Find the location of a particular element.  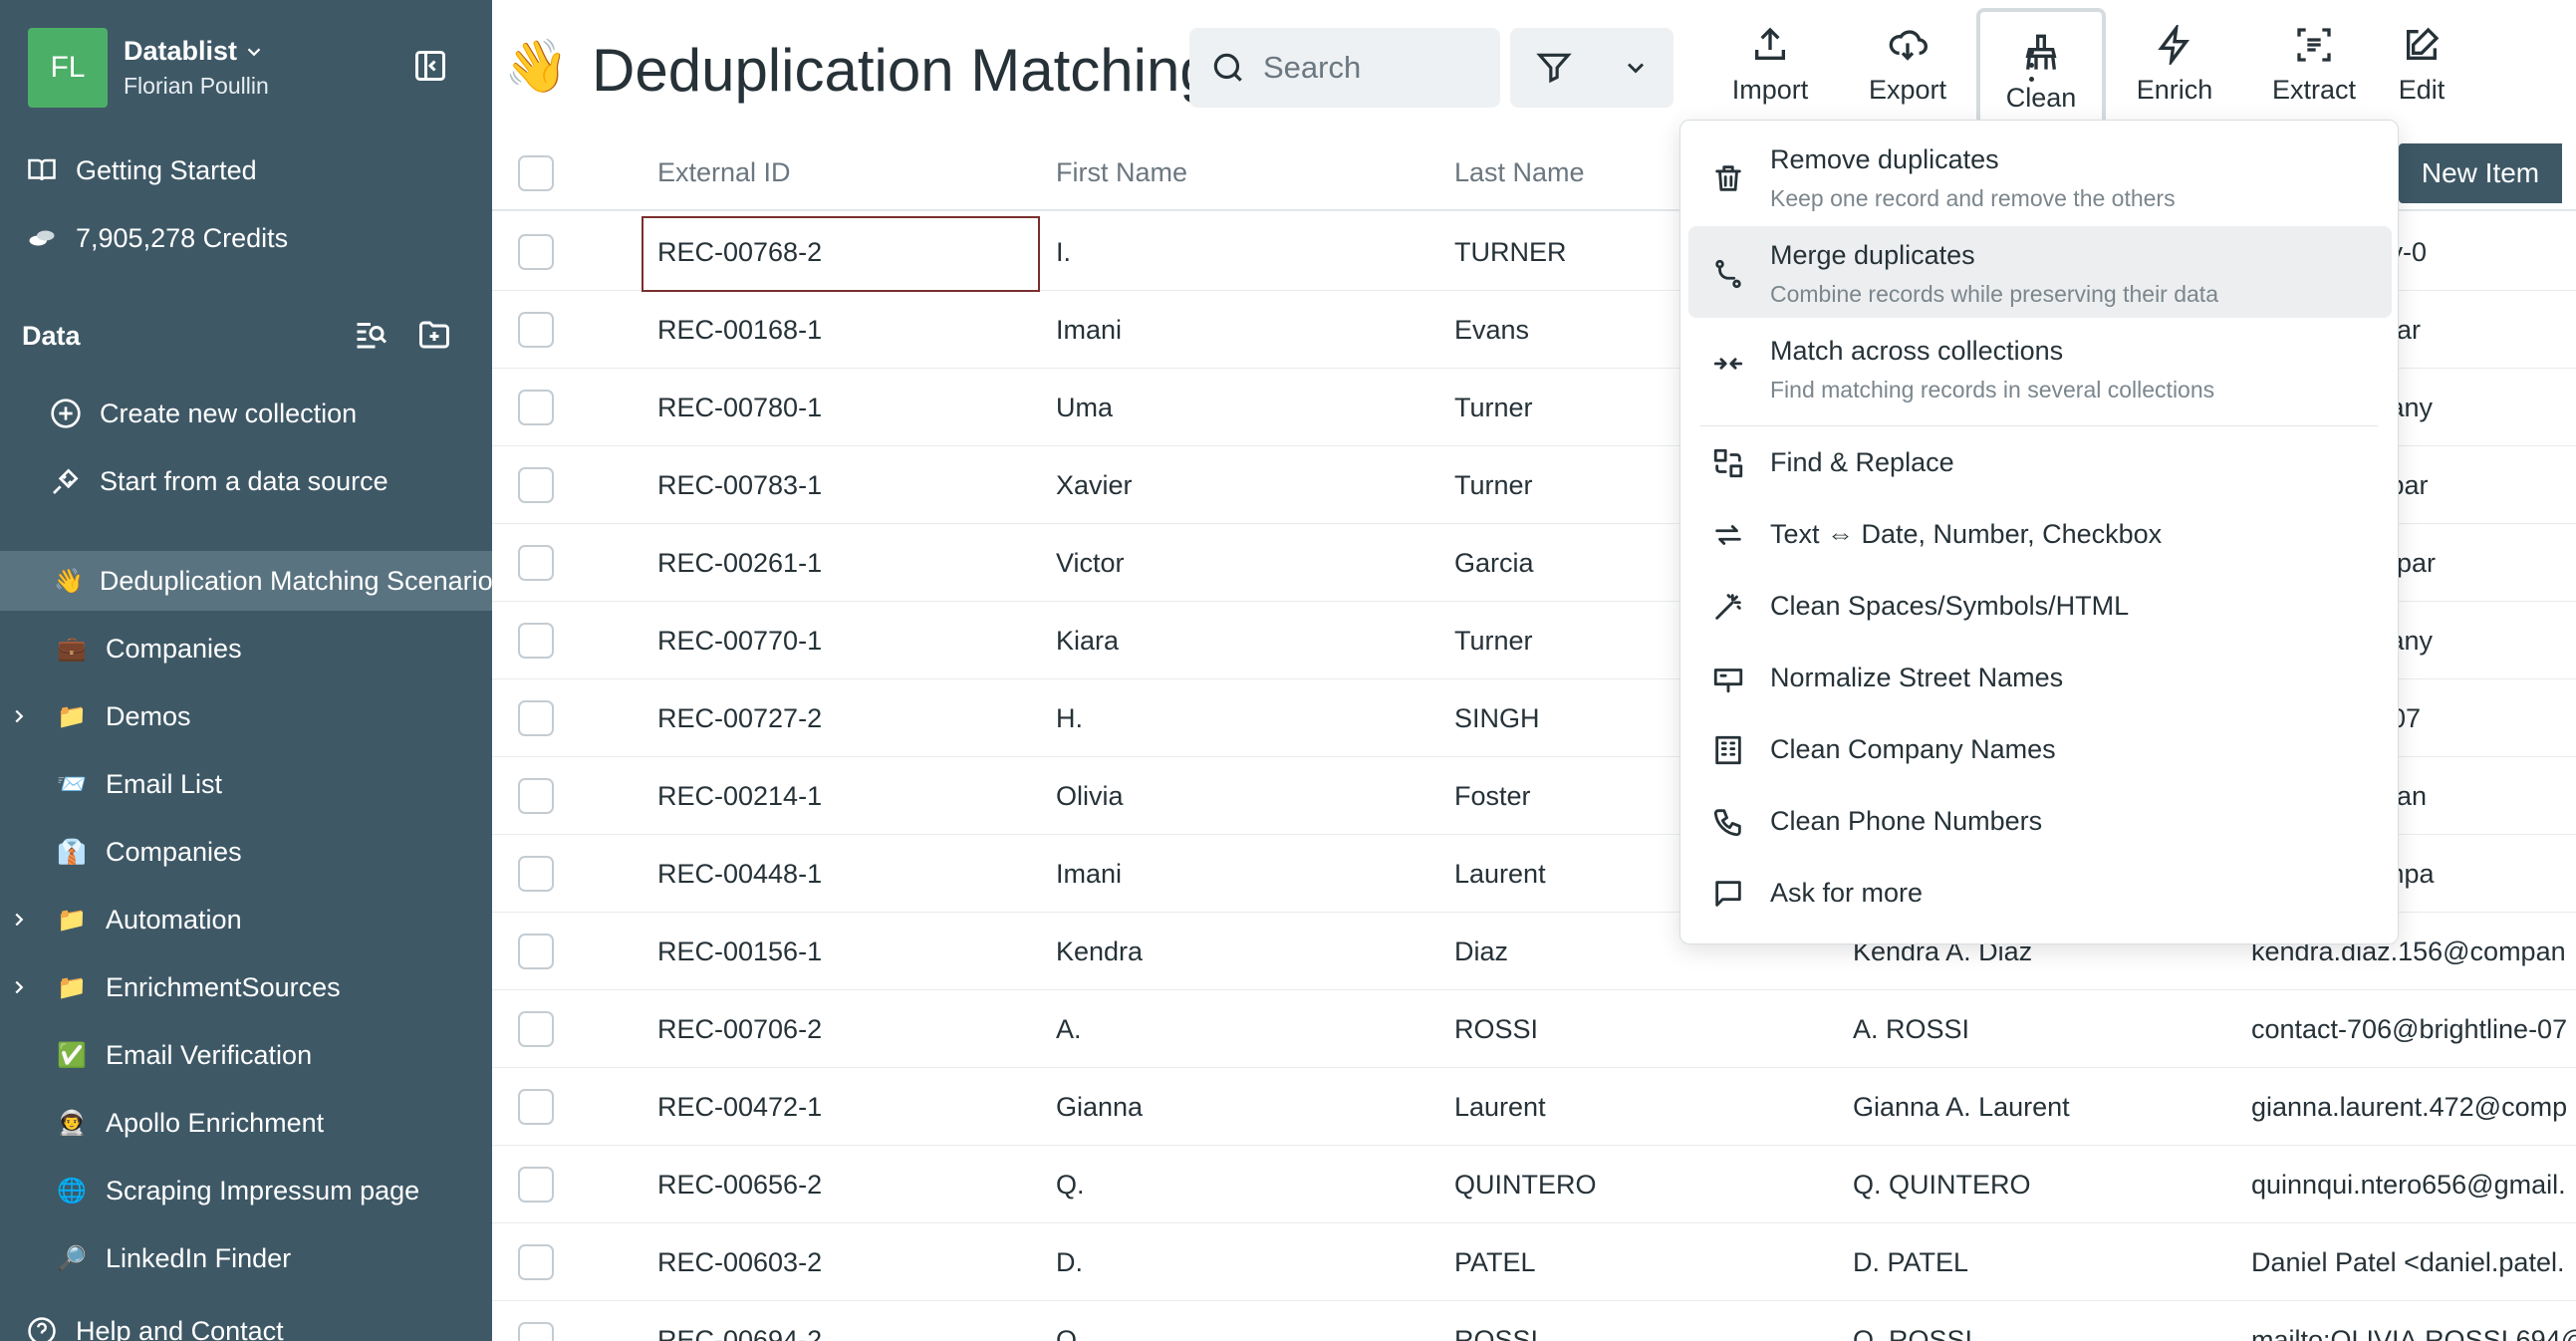

sidebar-collection-item: 💼 Companies is located at coordinates (246, 648).